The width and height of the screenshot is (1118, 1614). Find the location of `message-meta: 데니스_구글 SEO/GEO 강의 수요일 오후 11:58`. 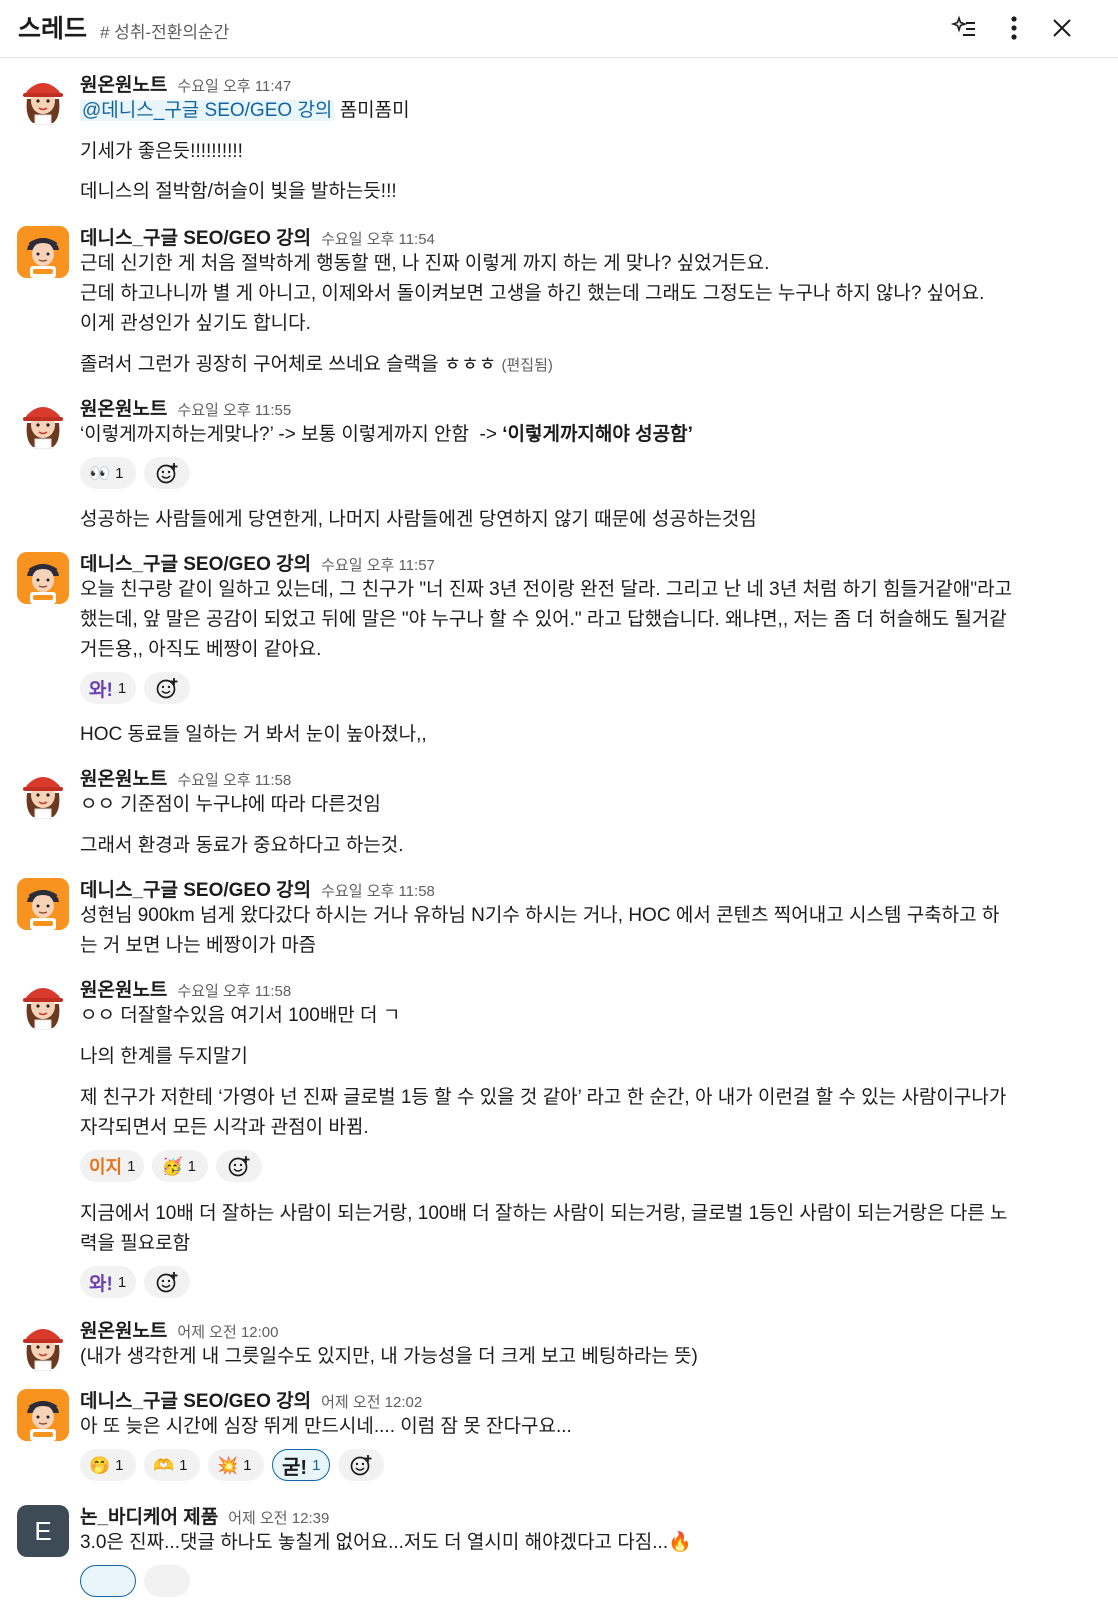

message-meta: 데니스_구글 SEO/GEO 강의 수요일 오후 11:58 is located at coordinates (257, 888).